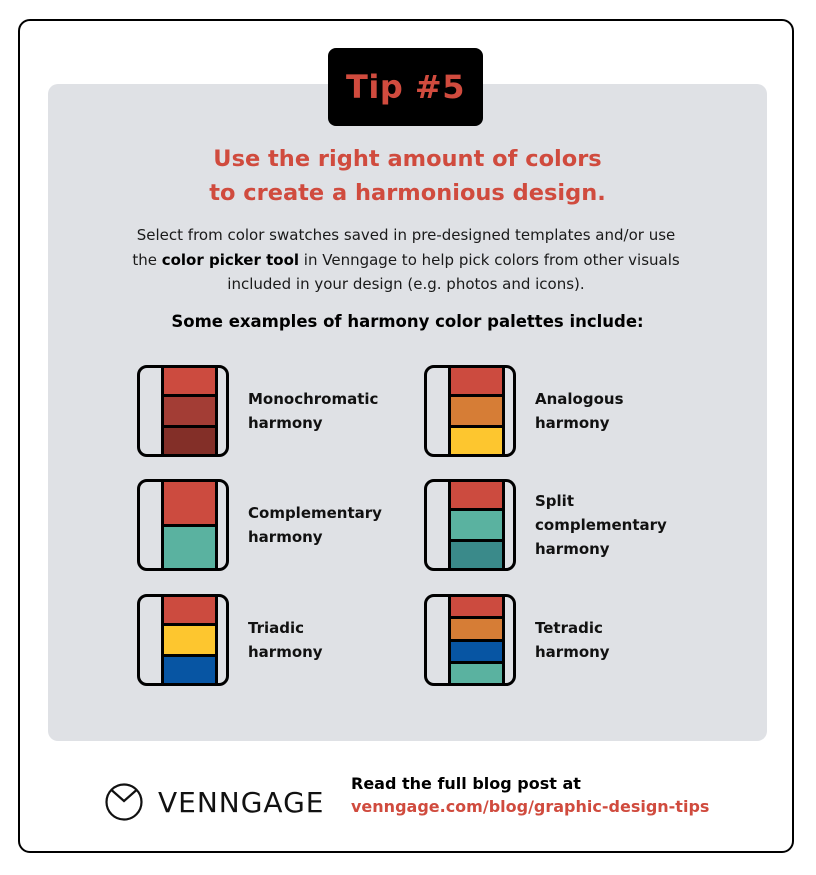 This screenshot has width=816, height=875. Describe the element at coordinates (530, 806) in the screenshot. I see `blog-link: venngage.com/blog/graphic-design-tips` at that location.